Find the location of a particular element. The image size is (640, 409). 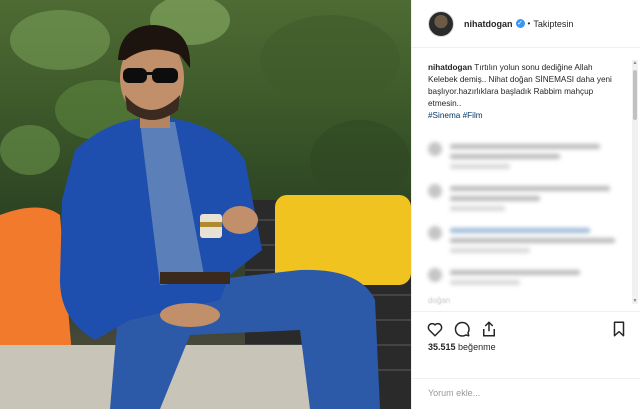

hashtag-link: #Film is located at coordinates (473, 115).